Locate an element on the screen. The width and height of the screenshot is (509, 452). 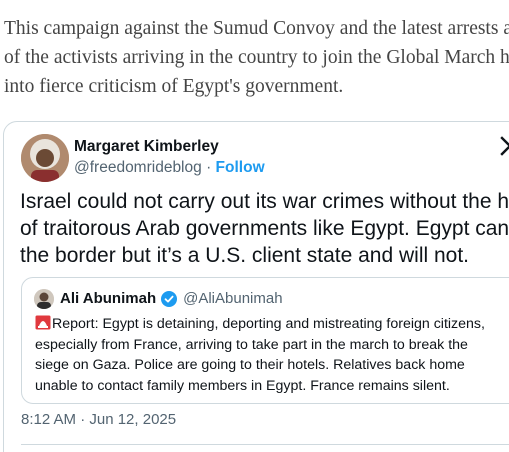
author-handle-row: @freedomrideblog · Follow is located at coordinates (169, 168).